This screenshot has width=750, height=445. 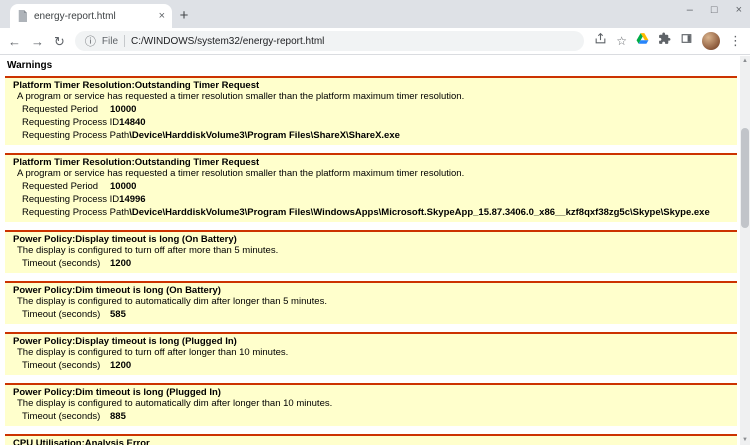 What do you see at coordinates (600, 41) in the screenshot?
I see `share-icon` at bounding box center [600, 41].